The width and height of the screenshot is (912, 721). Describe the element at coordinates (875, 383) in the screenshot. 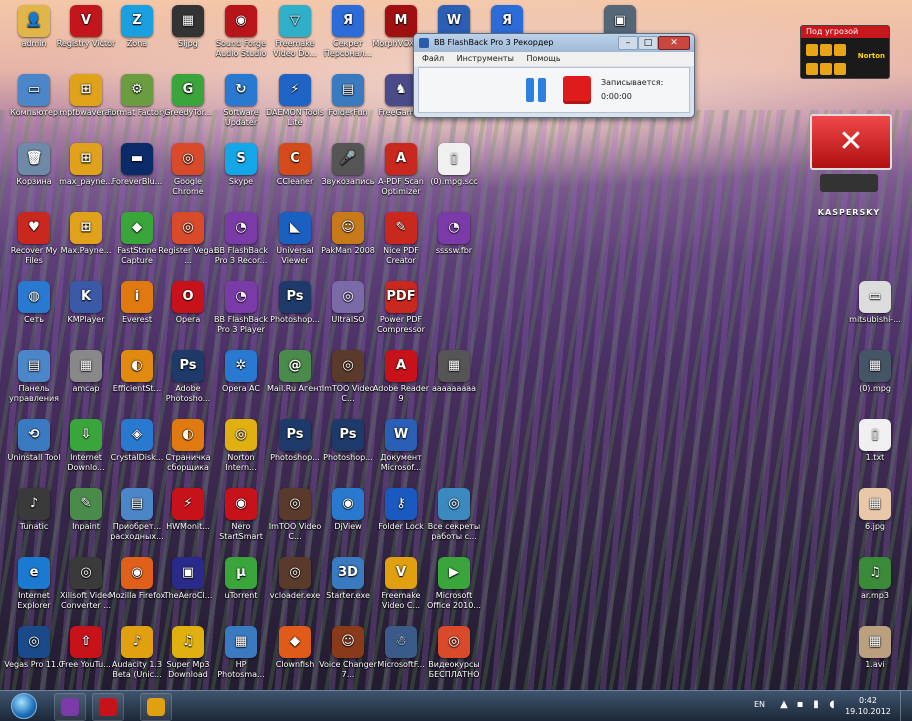

I see `desktop-icon: ▦ (0).mpg` at that location.